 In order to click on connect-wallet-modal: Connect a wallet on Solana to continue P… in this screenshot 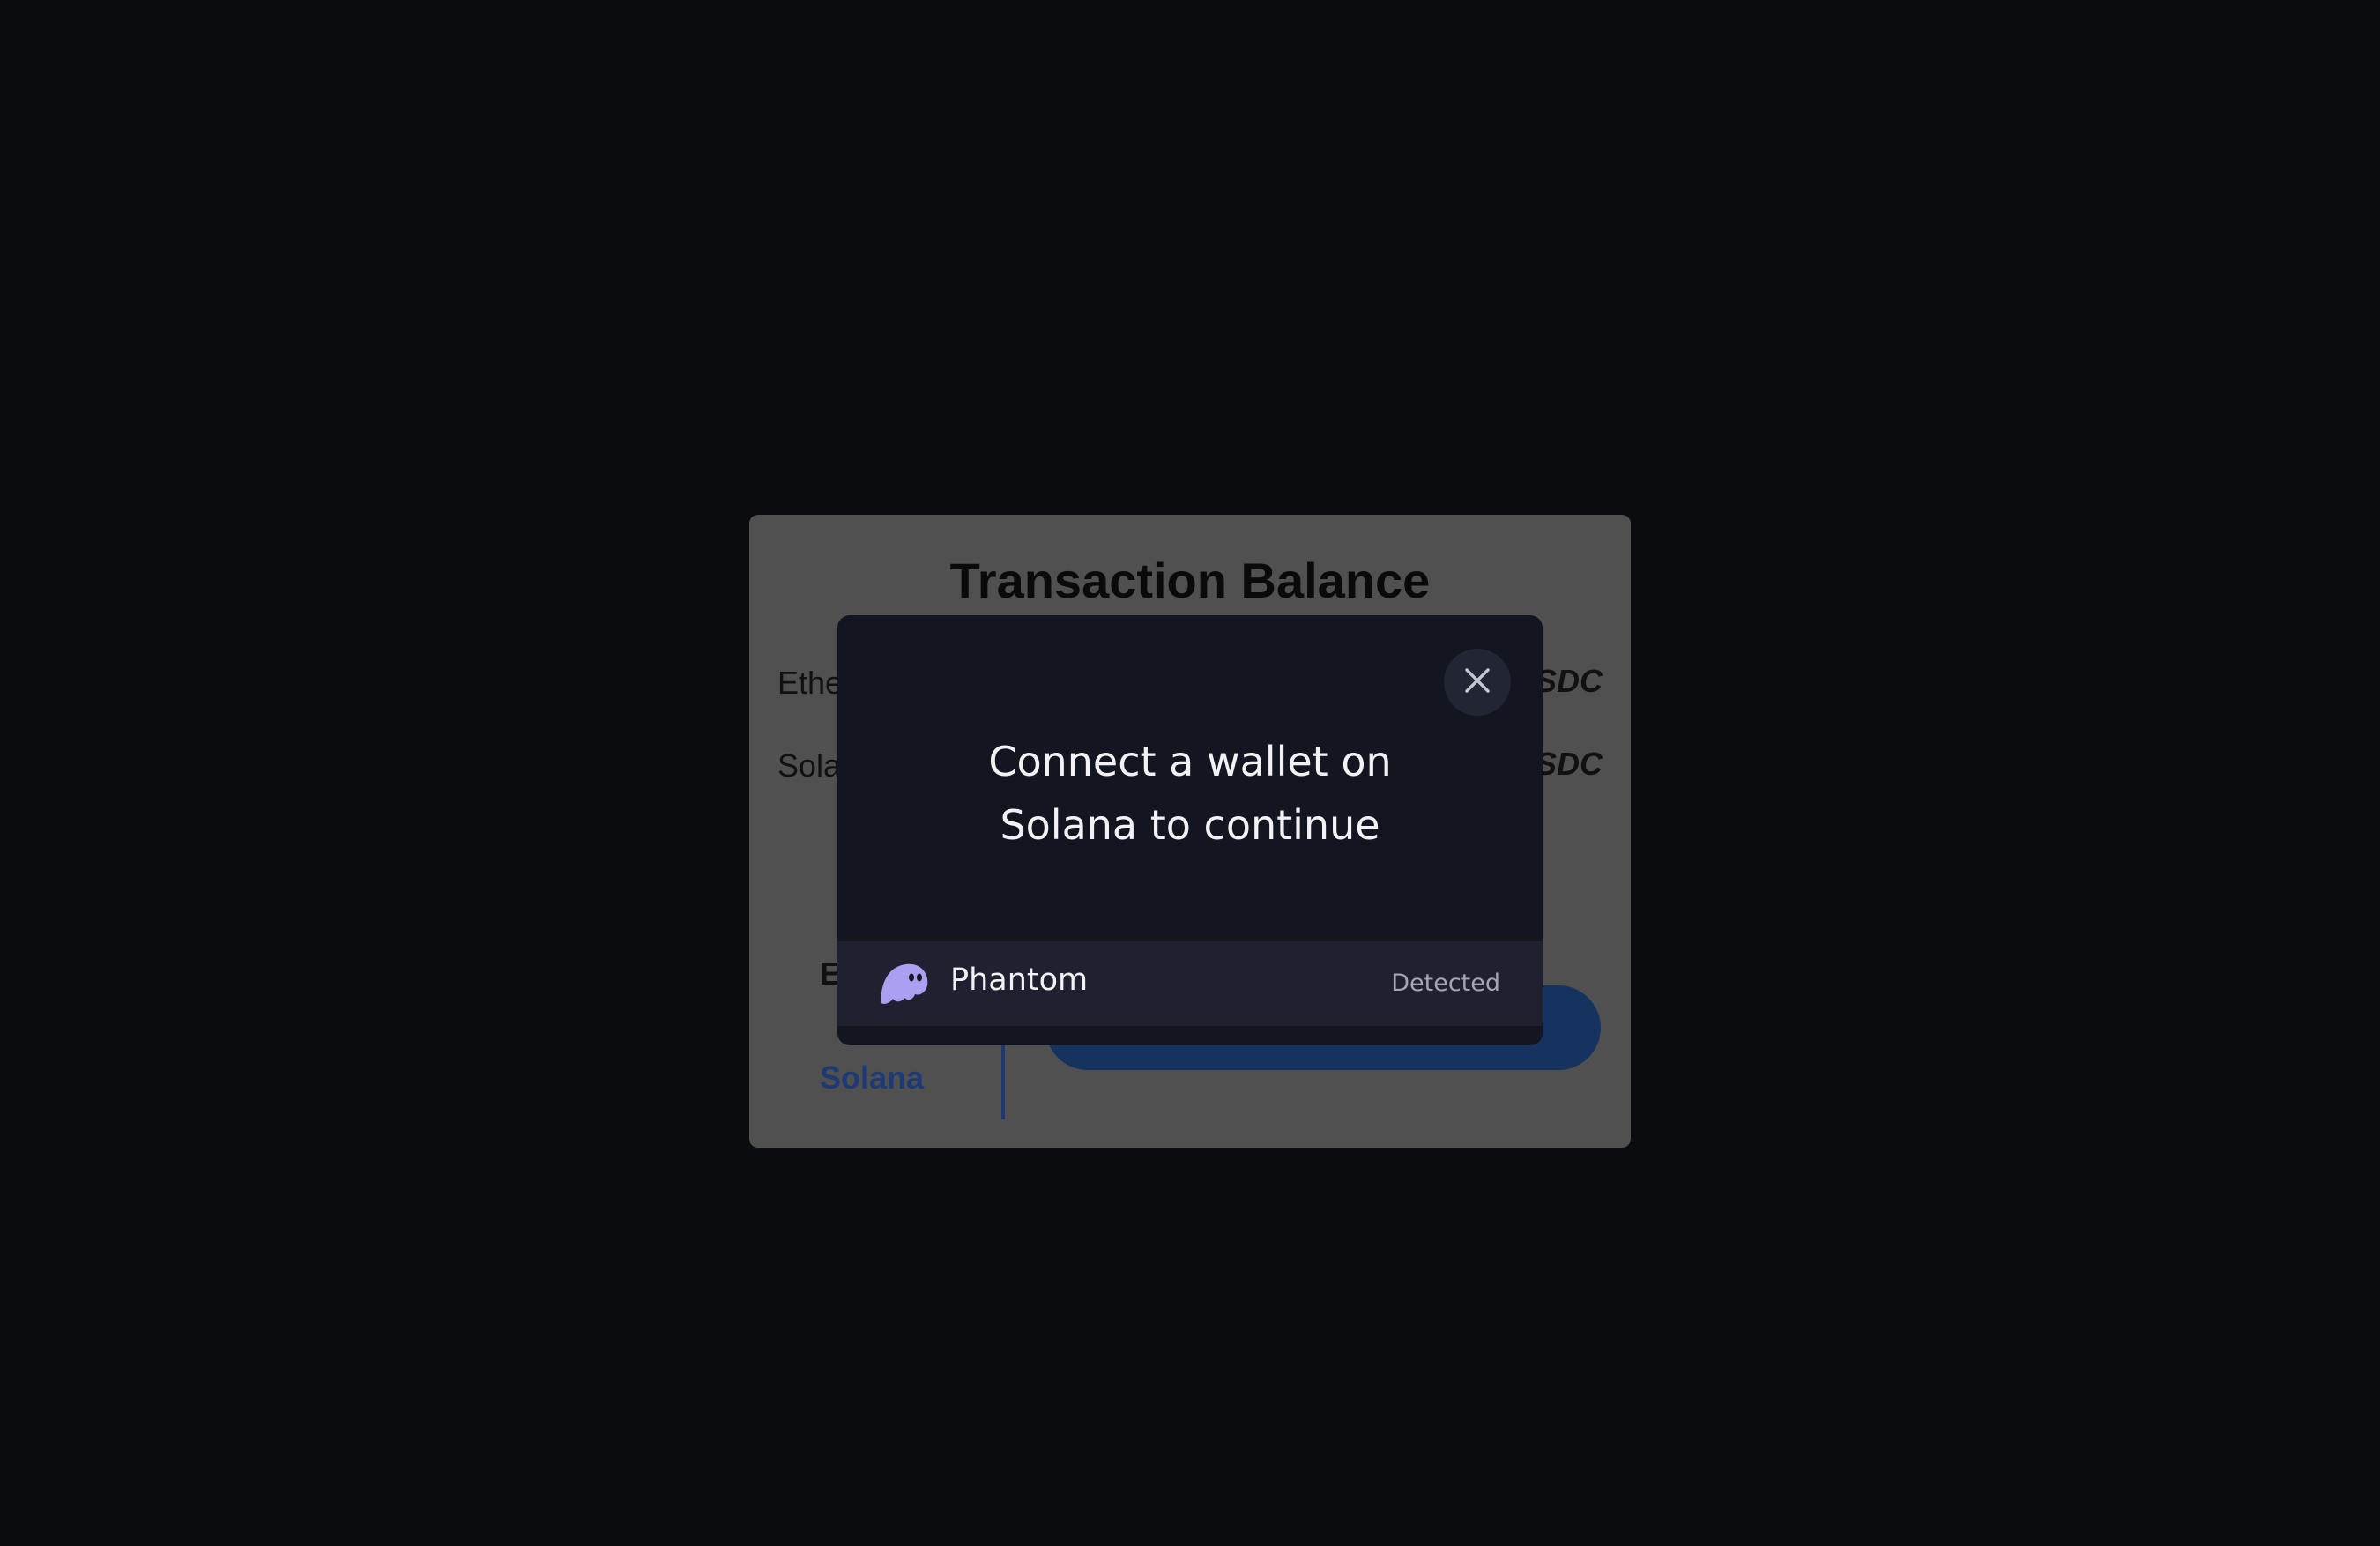, I will do `click(1190, 830)`.